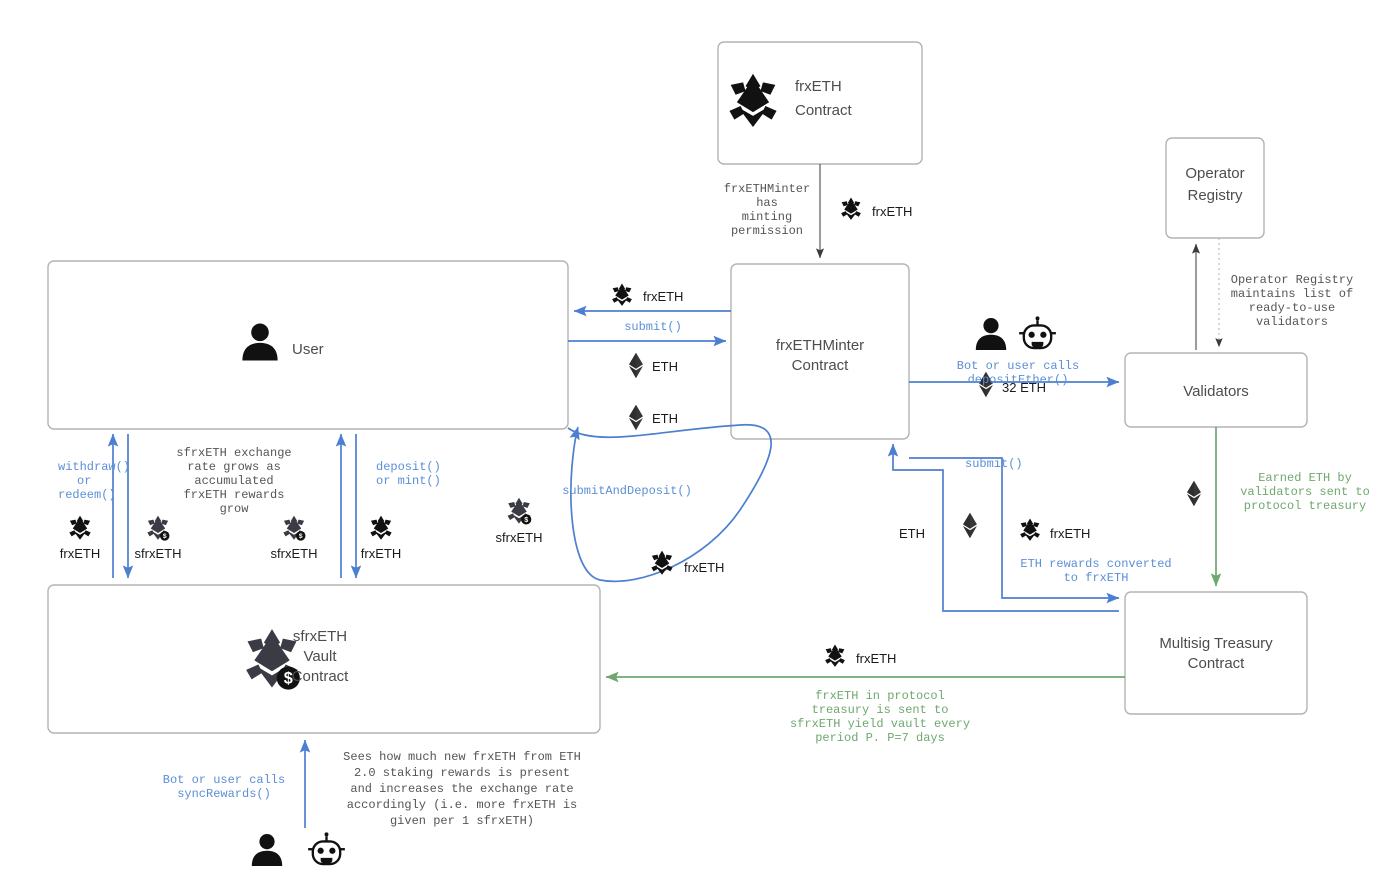 Image resolution: width=1378 pixels, height=878 pixels. I want to click on sync-rewards-note-2: and increases the exchange rate, so click(461, 789).